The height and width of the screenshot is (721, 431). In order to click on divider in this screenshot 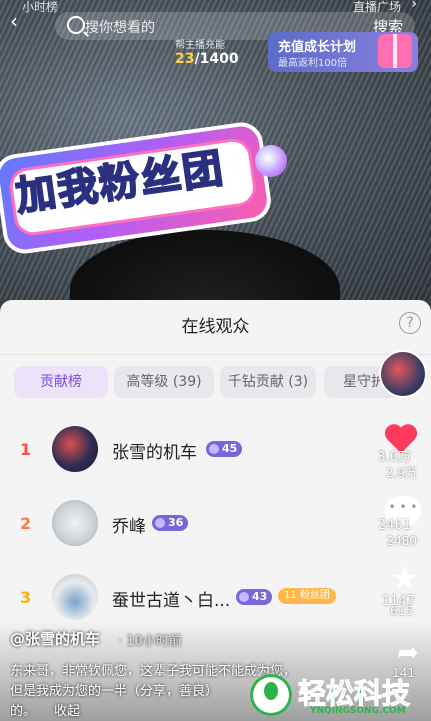, I will do `click(215, 354)`.